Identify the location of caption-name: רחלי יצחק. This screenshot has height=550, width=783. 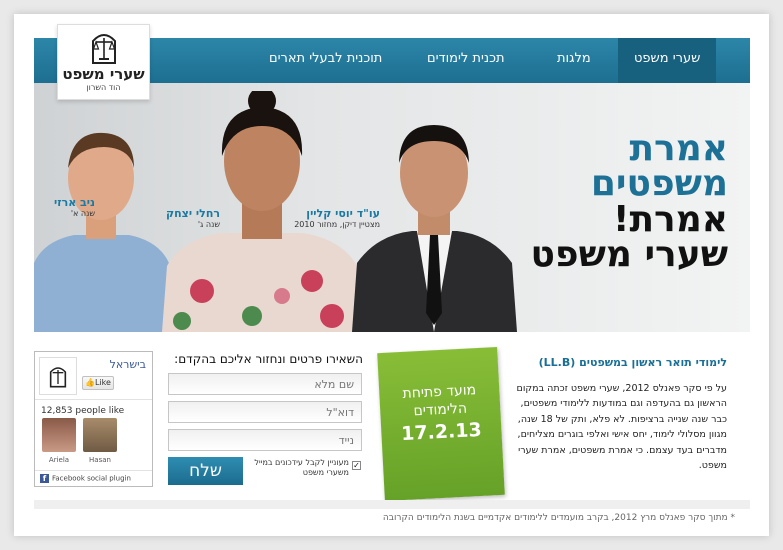
(193, 213).